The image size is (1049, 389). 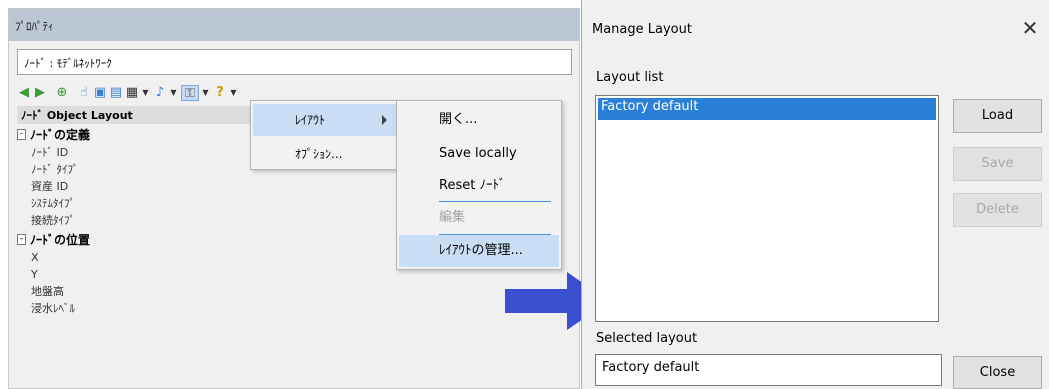 I want to click on tree-group-label: ﾉｰﾄﾞの定義, so click(x=60, y=134).